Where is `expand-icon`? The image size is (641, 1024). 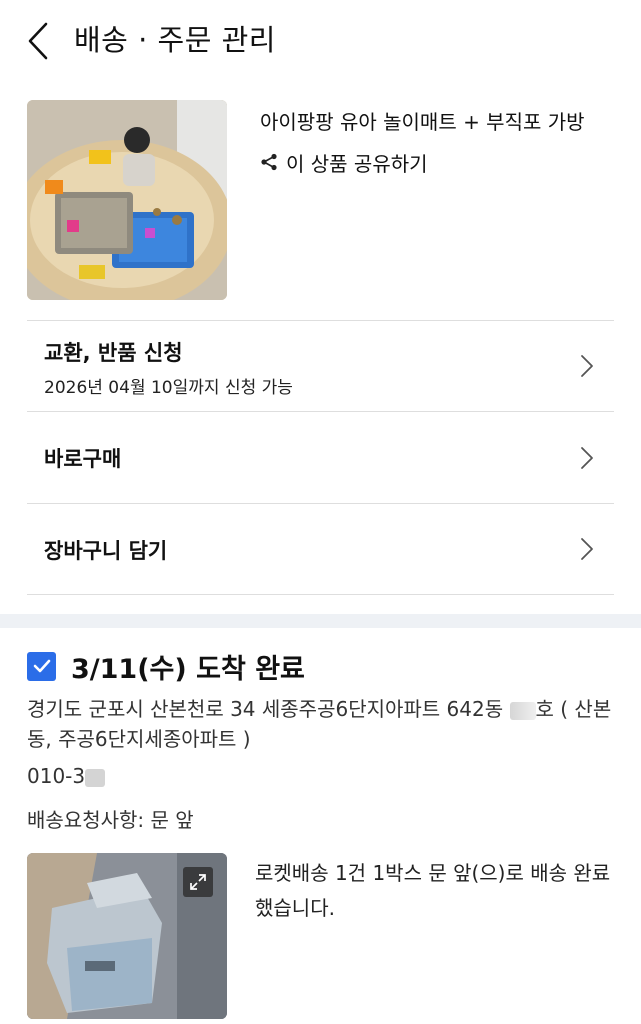
expand-icon is located at coordinates (198, 882).